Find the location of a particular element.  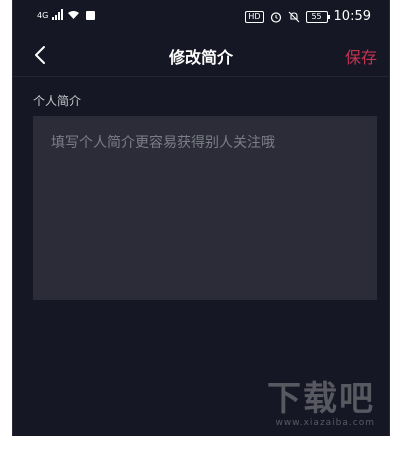

status-time: 10:59 is located at coordinates (352, 16).